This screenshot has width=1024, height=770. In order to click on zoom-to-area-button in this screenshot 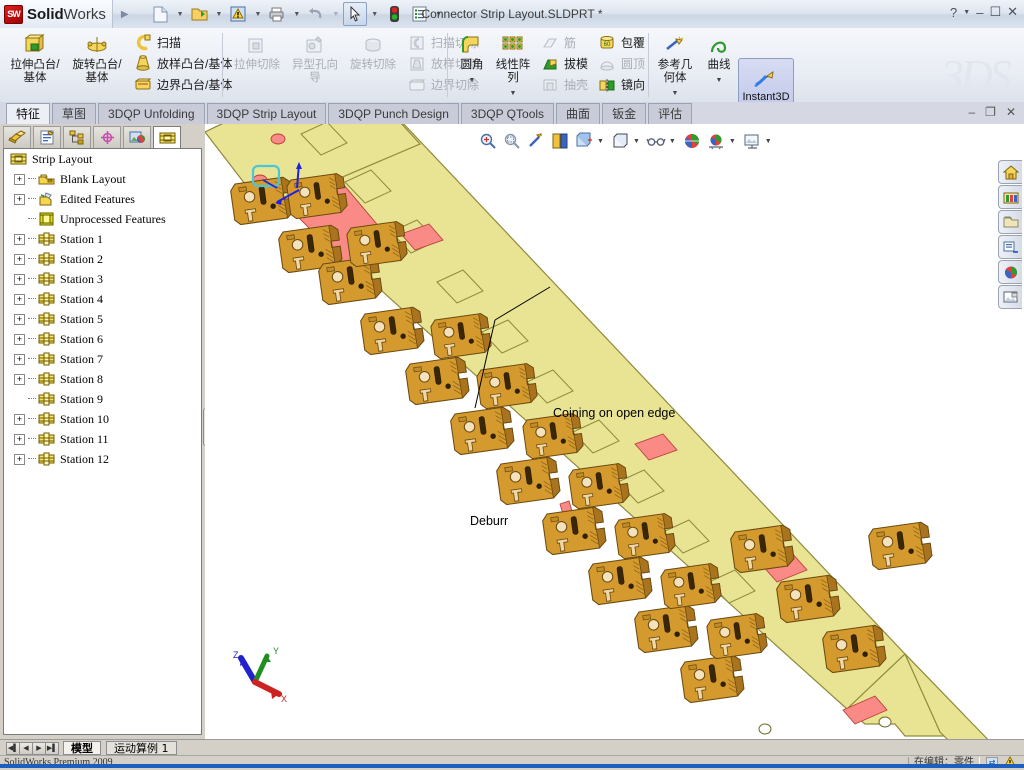, I will do `click(512, 141)`.